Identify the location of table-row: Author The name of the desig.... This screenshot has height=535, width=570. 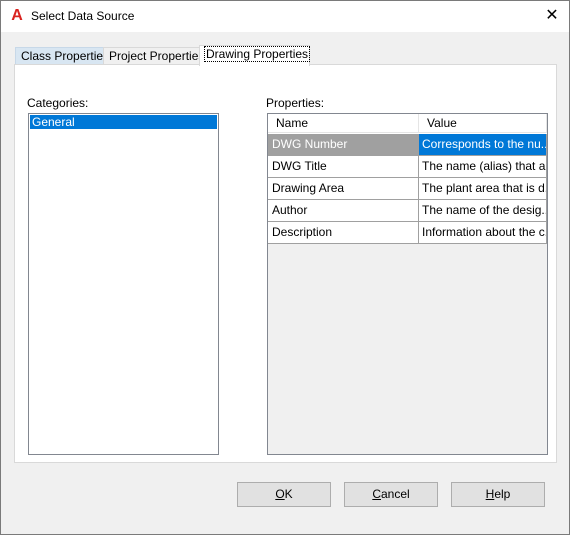
(407, 211).